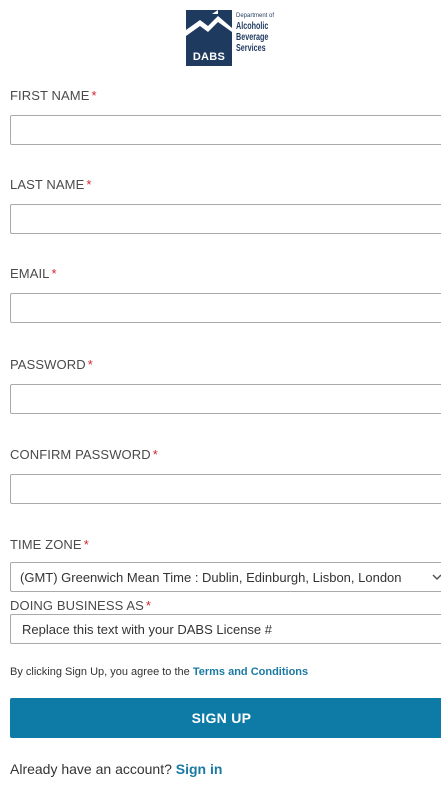 The width and height of the screenshot is (441, 801). What do you see at coordinates (436, 577) in the screenshot?
I see `chevron-down-icon` at bounding box center [436, 577].